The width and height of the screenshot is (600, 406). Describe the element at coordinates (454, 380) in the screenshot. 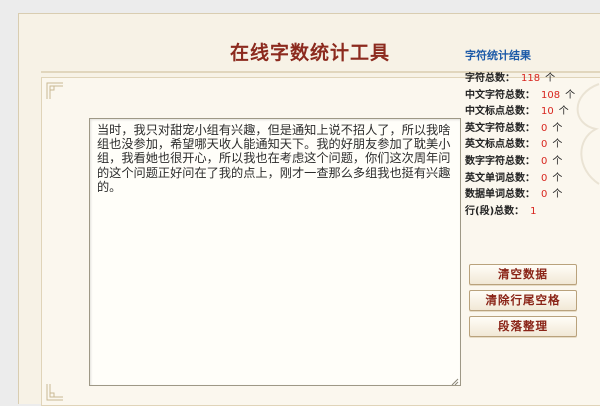

I see `resize-grip-icon` at that location.